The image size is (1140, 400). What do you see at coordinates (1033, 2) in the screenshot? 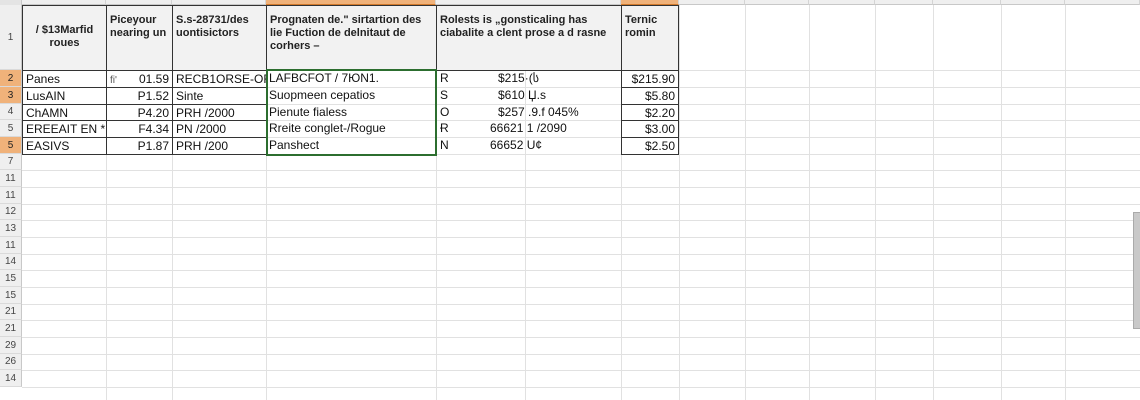
I see `column-header-l` at bounding box center [1033, 2].